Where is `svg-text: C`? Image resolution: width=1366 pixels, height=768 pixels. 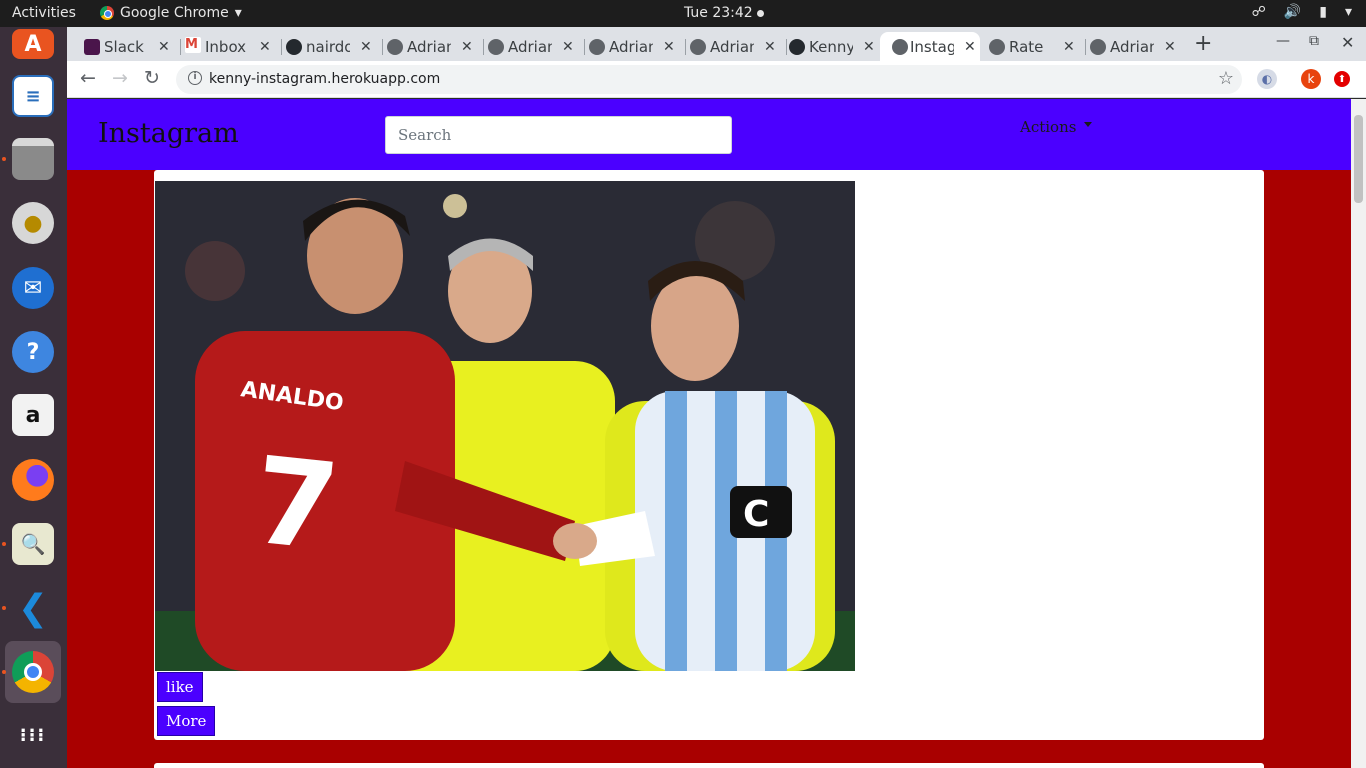 svg-text: C is located at coordinates (756, 514).